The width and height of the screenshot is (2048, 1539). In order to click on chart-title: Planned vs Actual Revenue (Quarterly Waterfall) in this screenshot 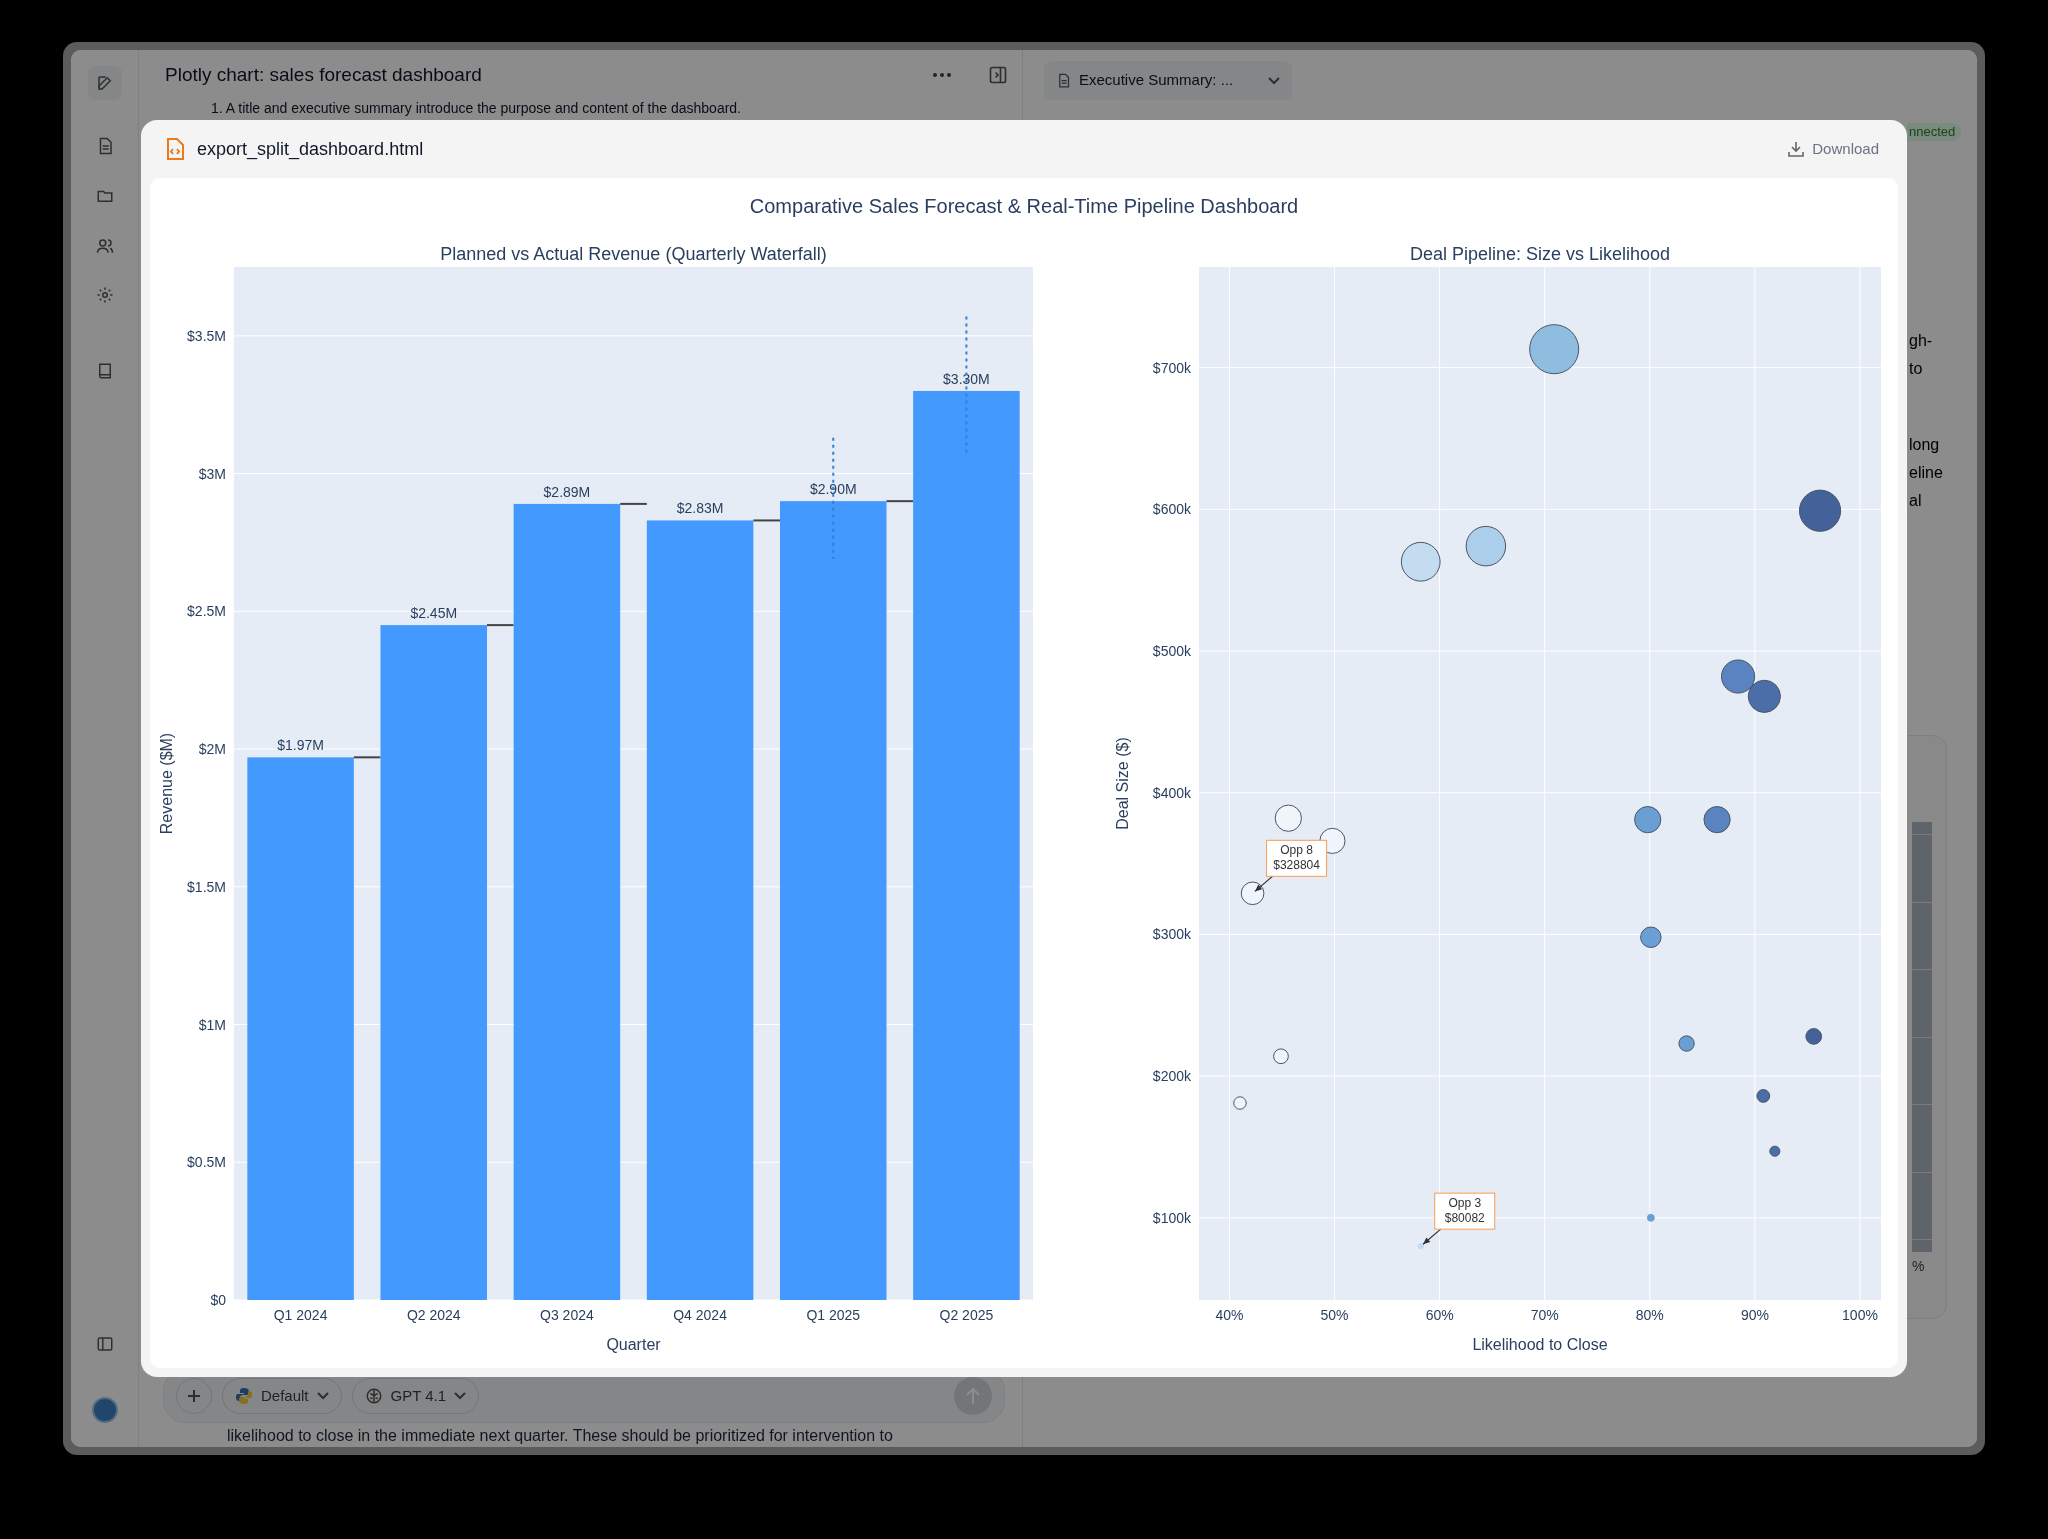, I will do `click(633, 254)`.